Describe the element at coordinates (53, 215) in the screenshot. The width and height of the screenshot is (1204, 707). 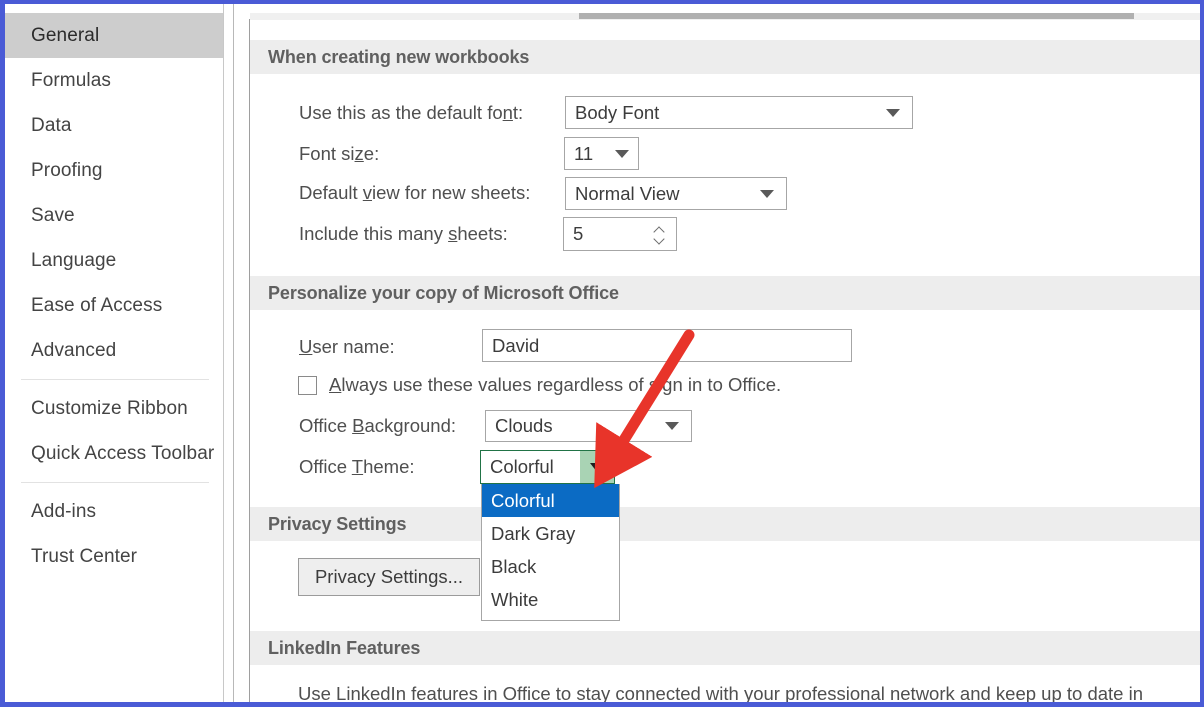
I see `sidebar-item-label: Save` at that location.